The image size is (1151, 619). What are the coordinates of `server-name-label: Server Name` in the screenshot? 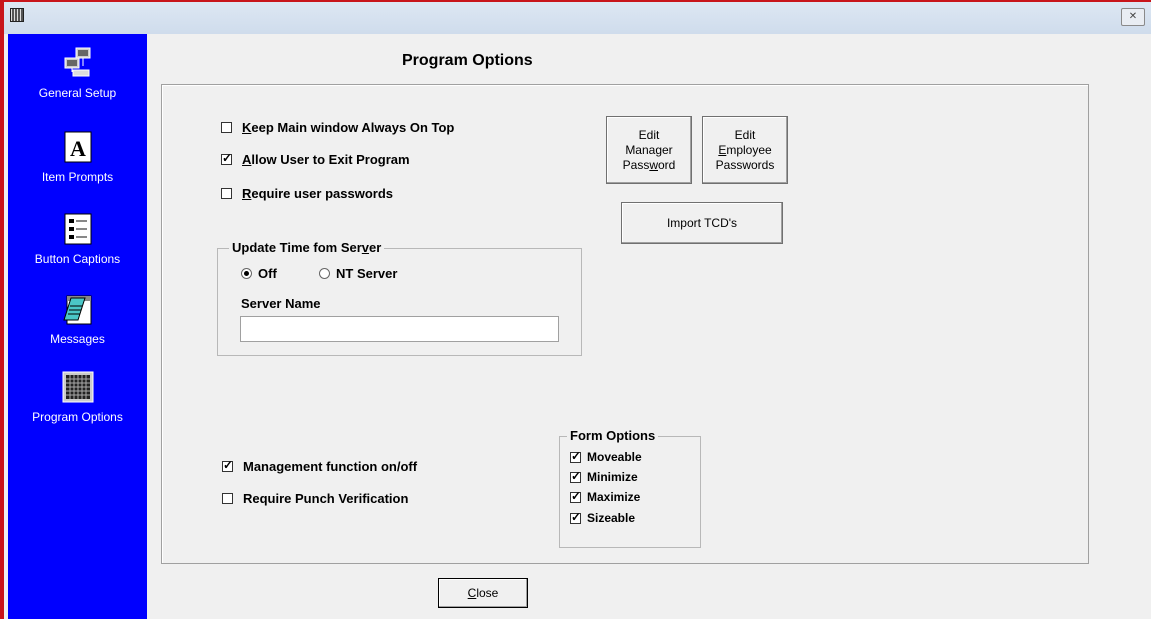 It's located at (281, 303).